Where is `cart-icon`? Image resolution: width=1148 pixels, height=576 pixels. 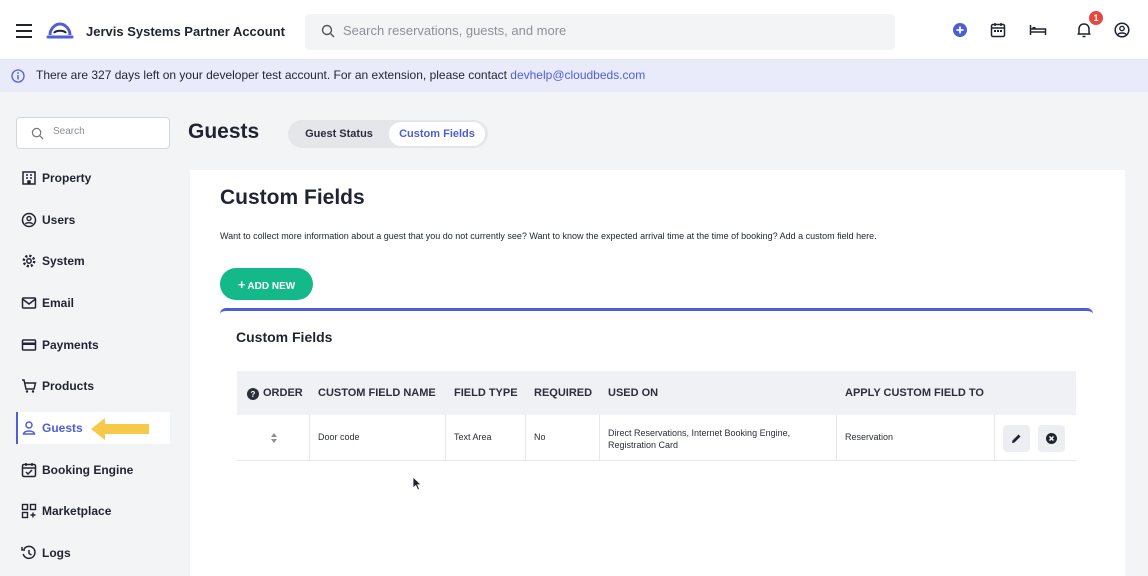
cart-icon is located at coordinates (29, 386).